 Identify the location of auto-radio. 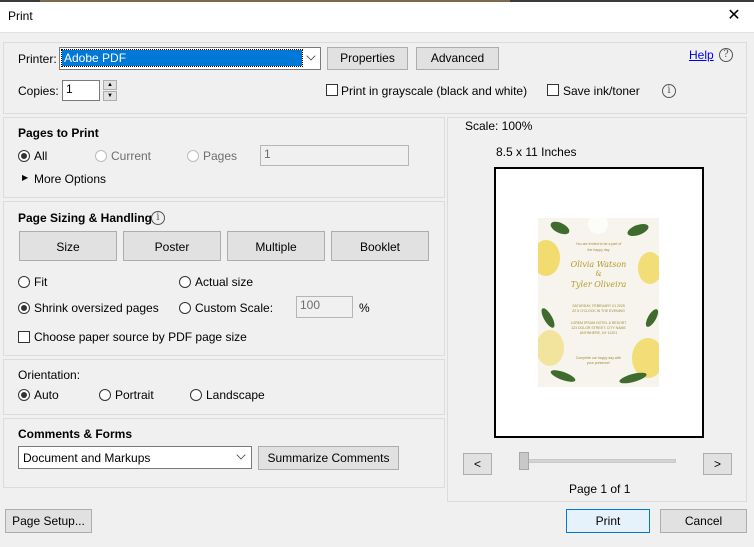
(24, 395).